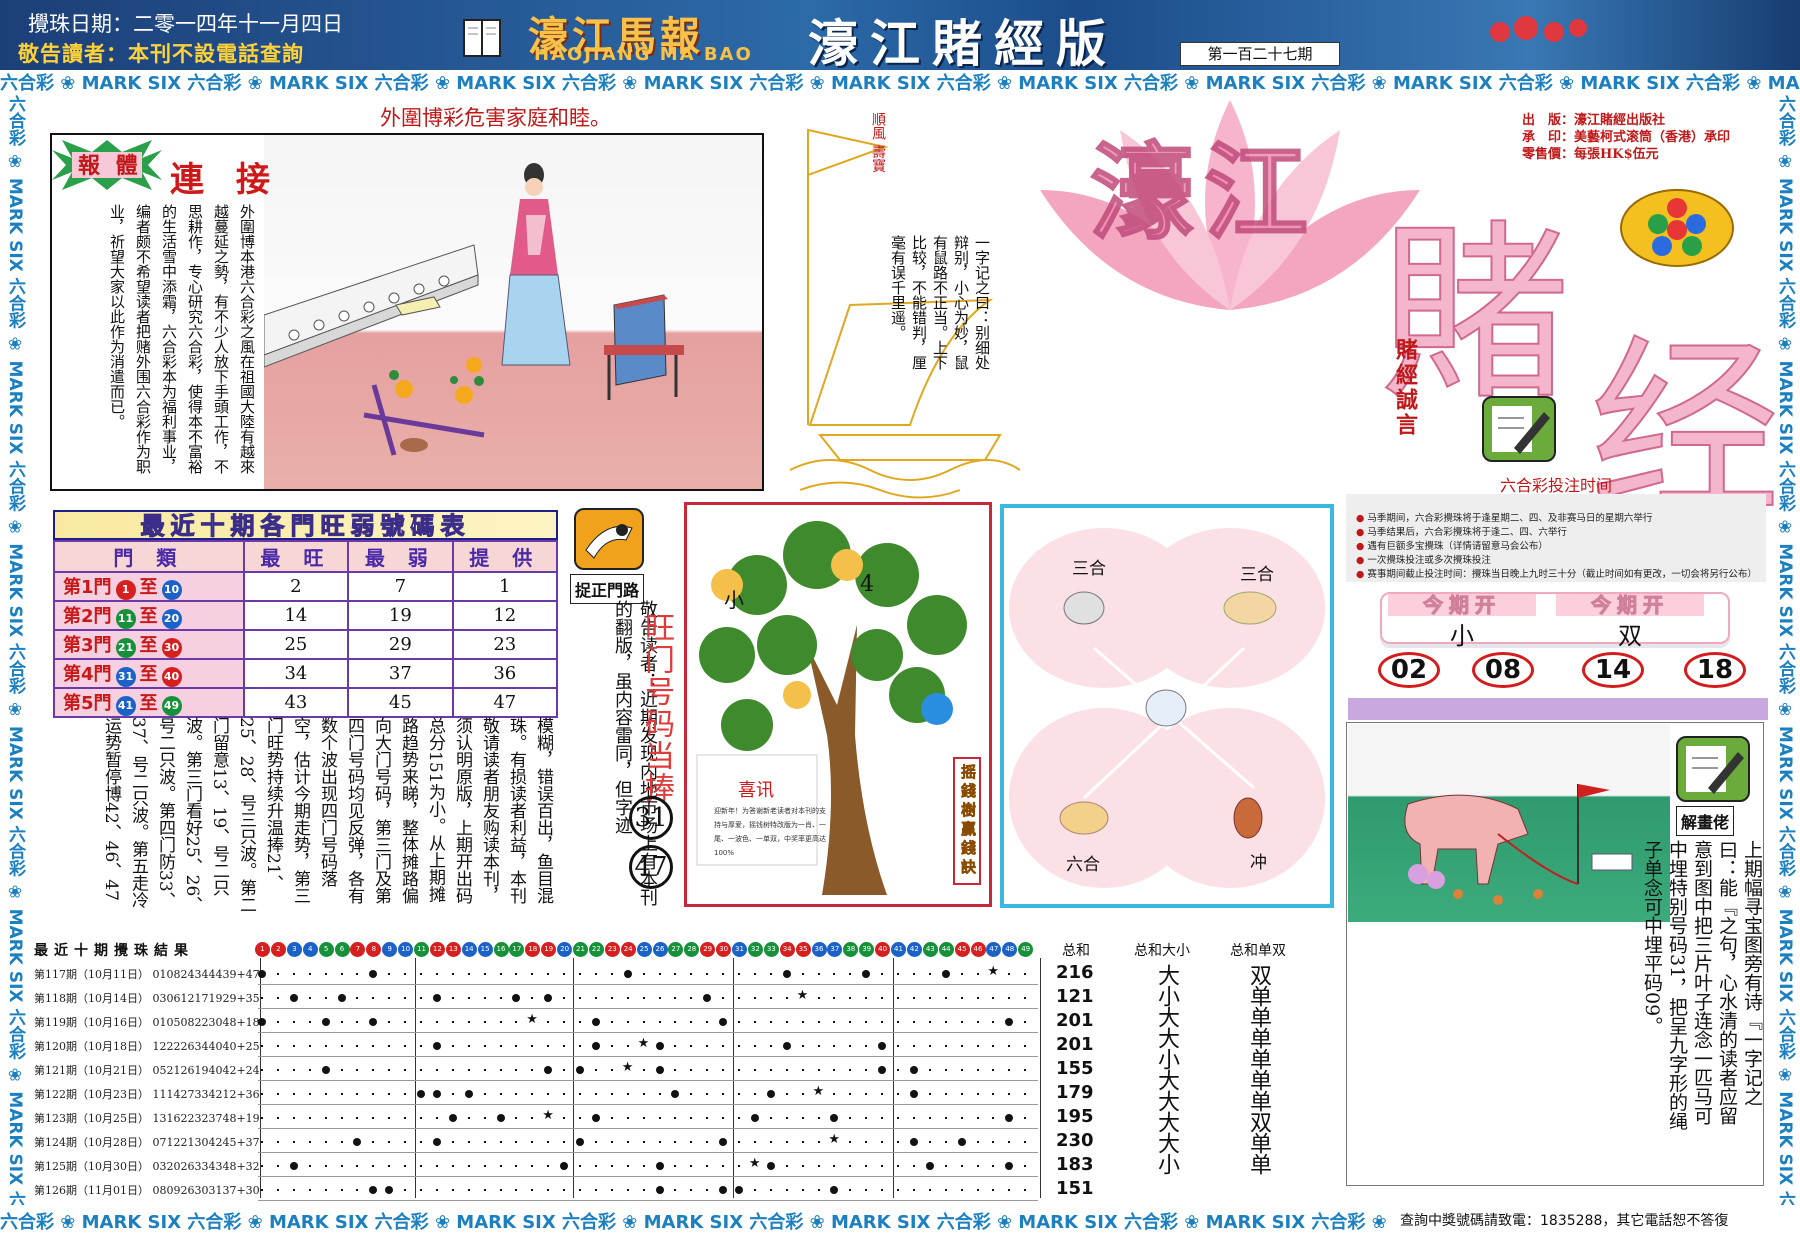 This screenshot has width=1800, height=1235. What do you see at coordinates (1167, 706) in the screenshot?
I see `zodiac-panel` at bounding box center [1167, 706].